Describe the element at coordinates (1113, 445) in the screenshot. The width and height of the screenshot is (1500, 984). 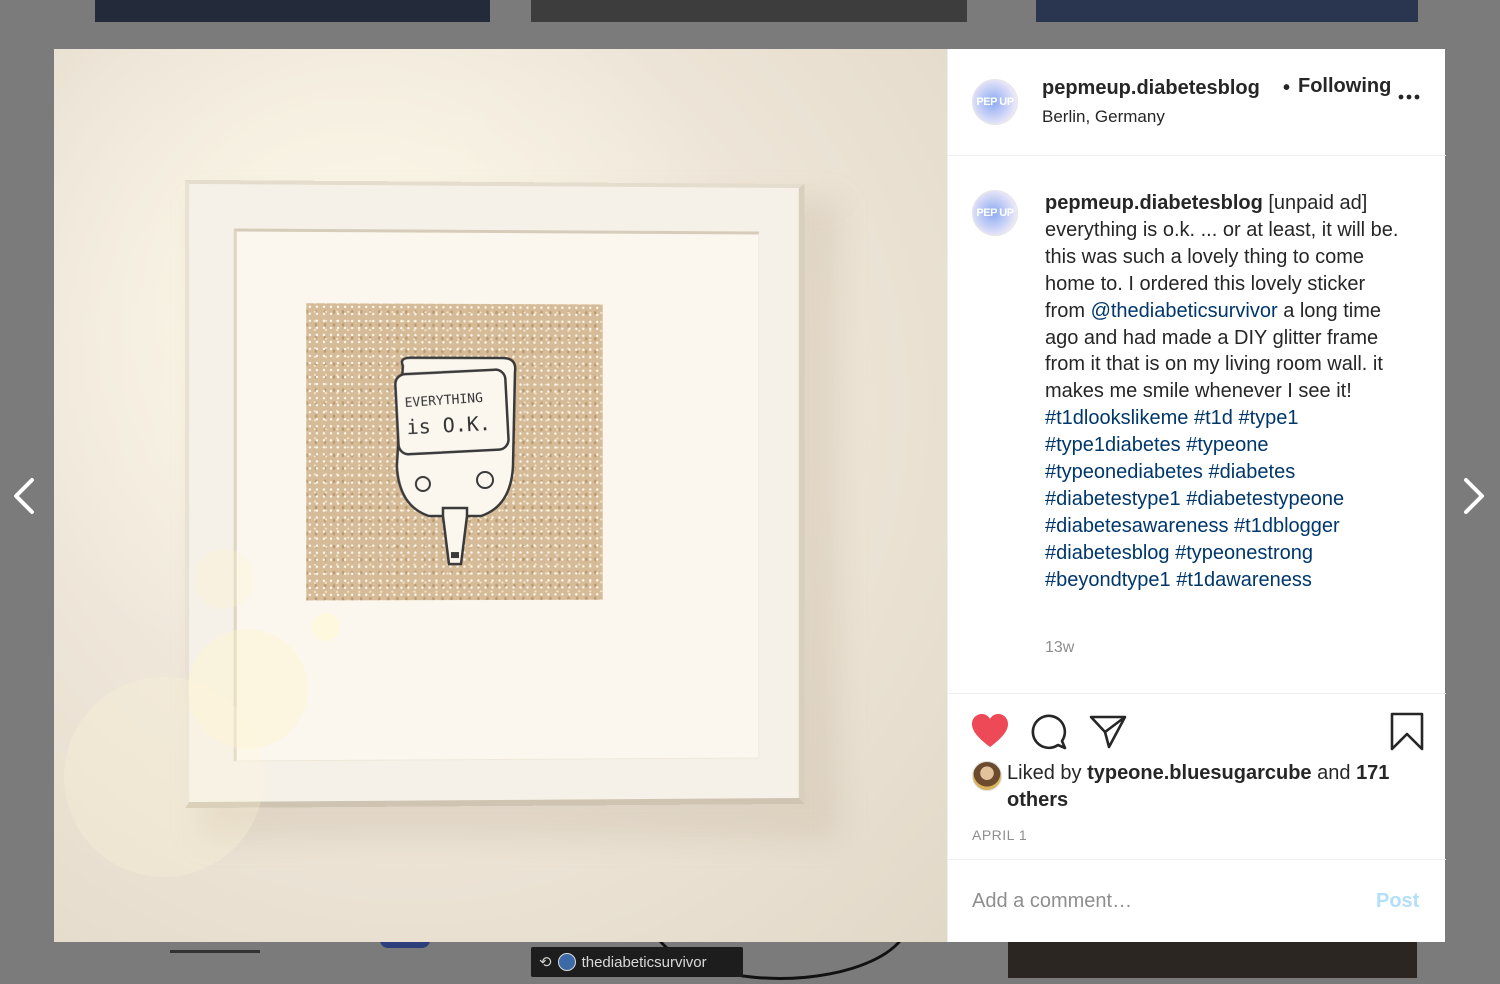
I see `hashtag-link: #type1diabetes` at that location.